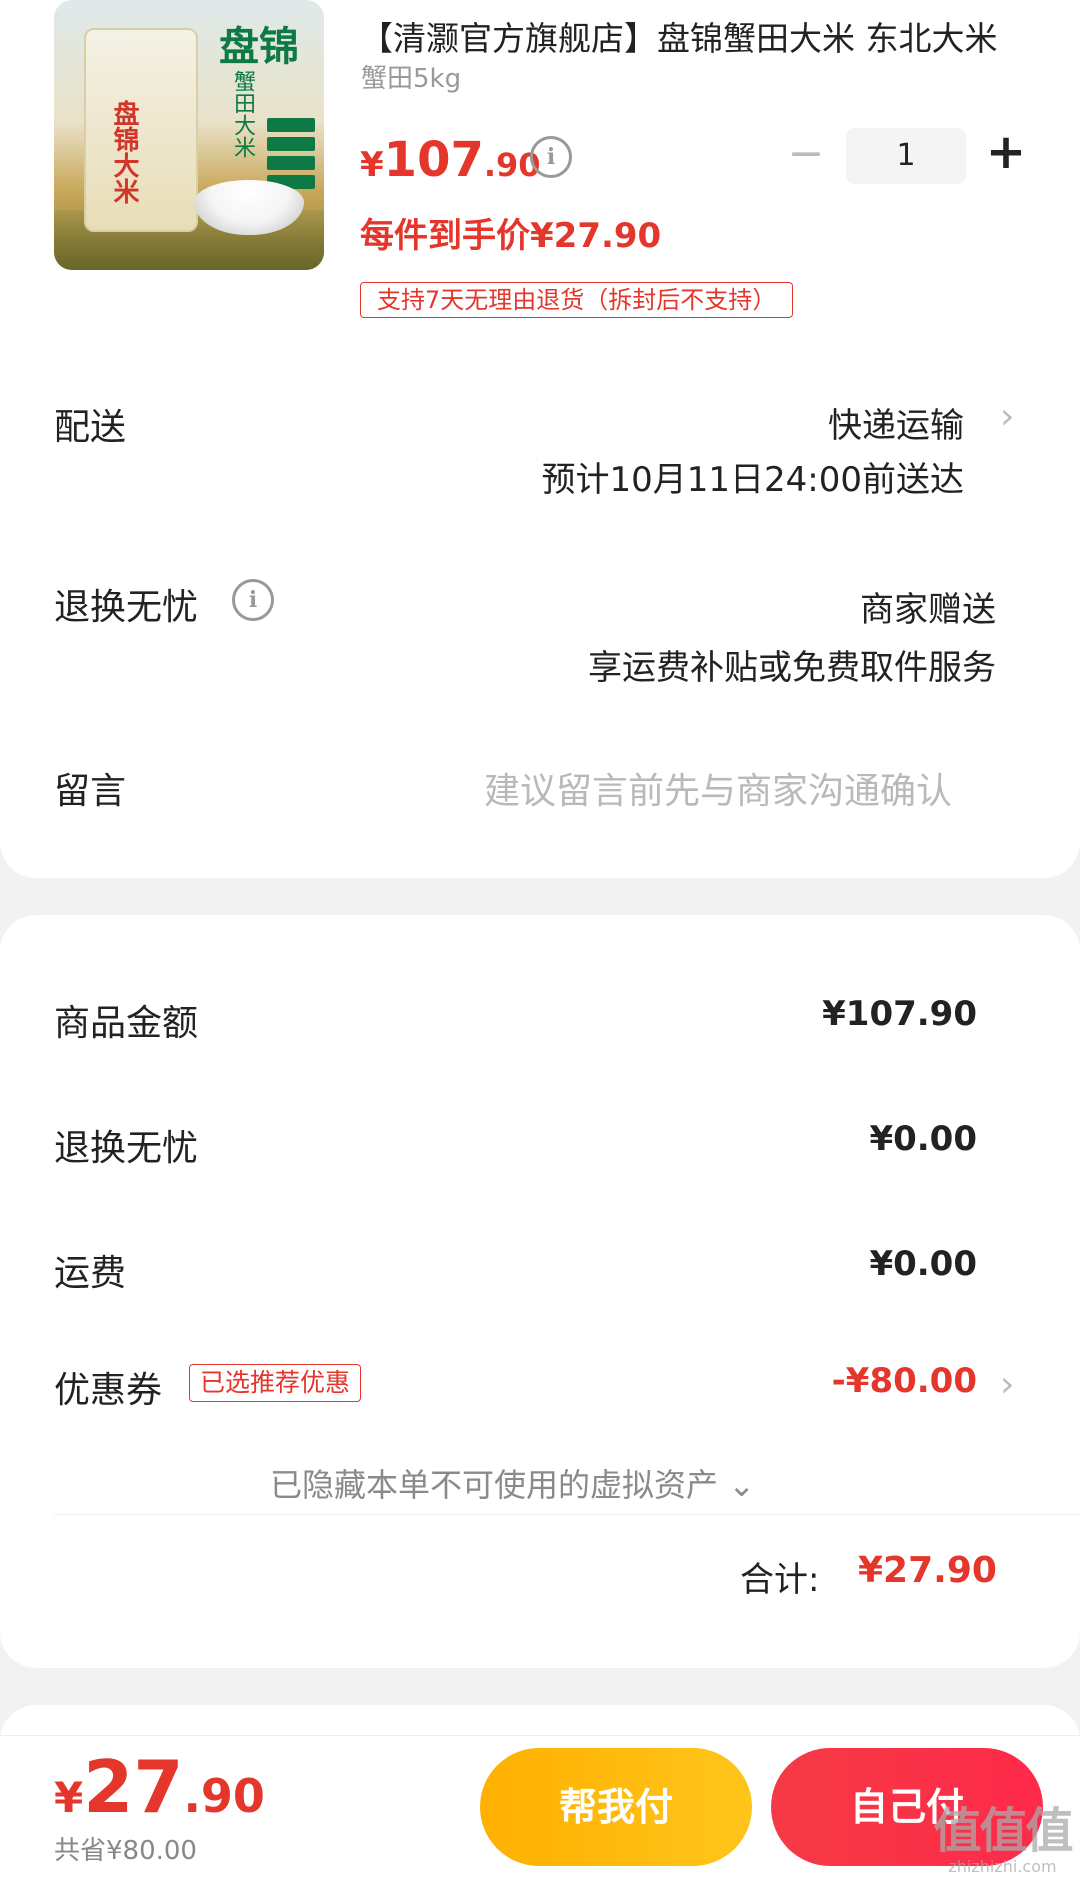 The width and height of the screenshot is (1080, 1893). What do you see at coordinates (577, 300) in the screenshot?
I see `return-policy-tag: 支持7天无理由退货（拆封后不支持）` at bounding box center [577, 300].